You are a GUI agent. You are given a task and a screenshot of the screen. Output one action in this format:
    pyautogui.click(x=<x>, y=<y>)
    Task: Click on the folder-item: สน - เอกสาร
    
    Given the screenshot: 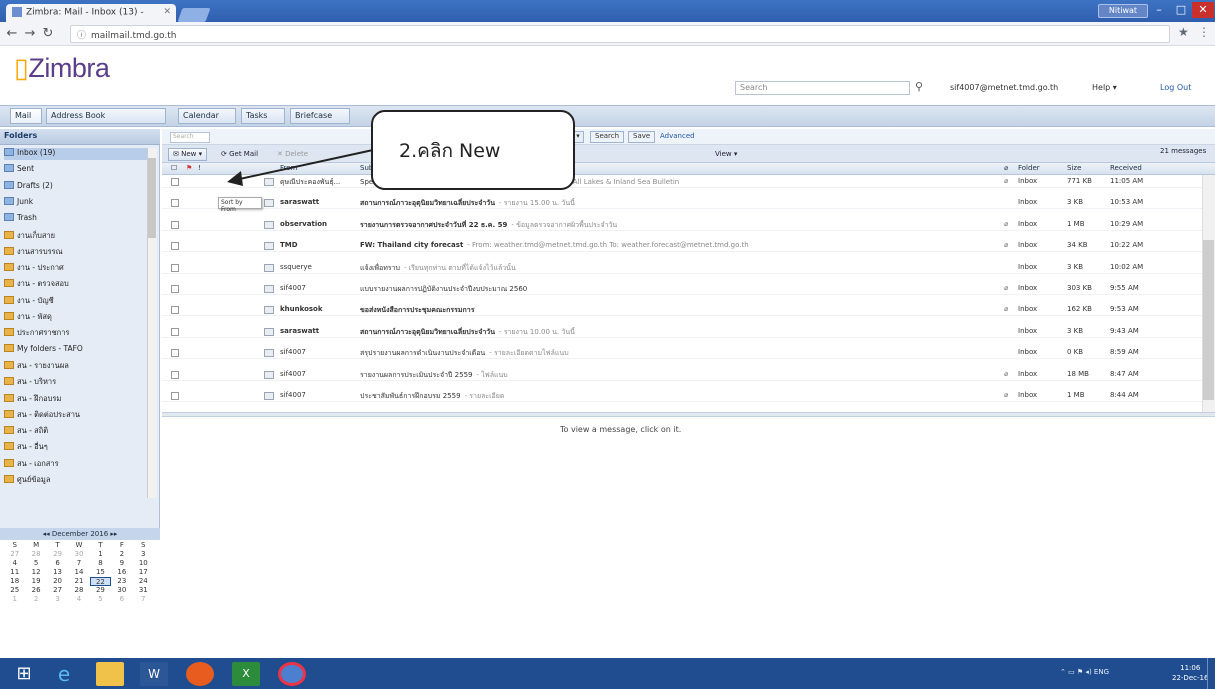 What is the action you would take?
    pyautogui.click(x=78, y=464)
    